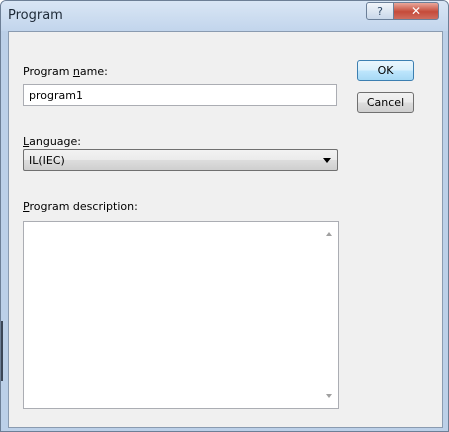 The height and width of the screenshot is (432, 449). I want to click on scroll-down-icon, so click(329, 396).